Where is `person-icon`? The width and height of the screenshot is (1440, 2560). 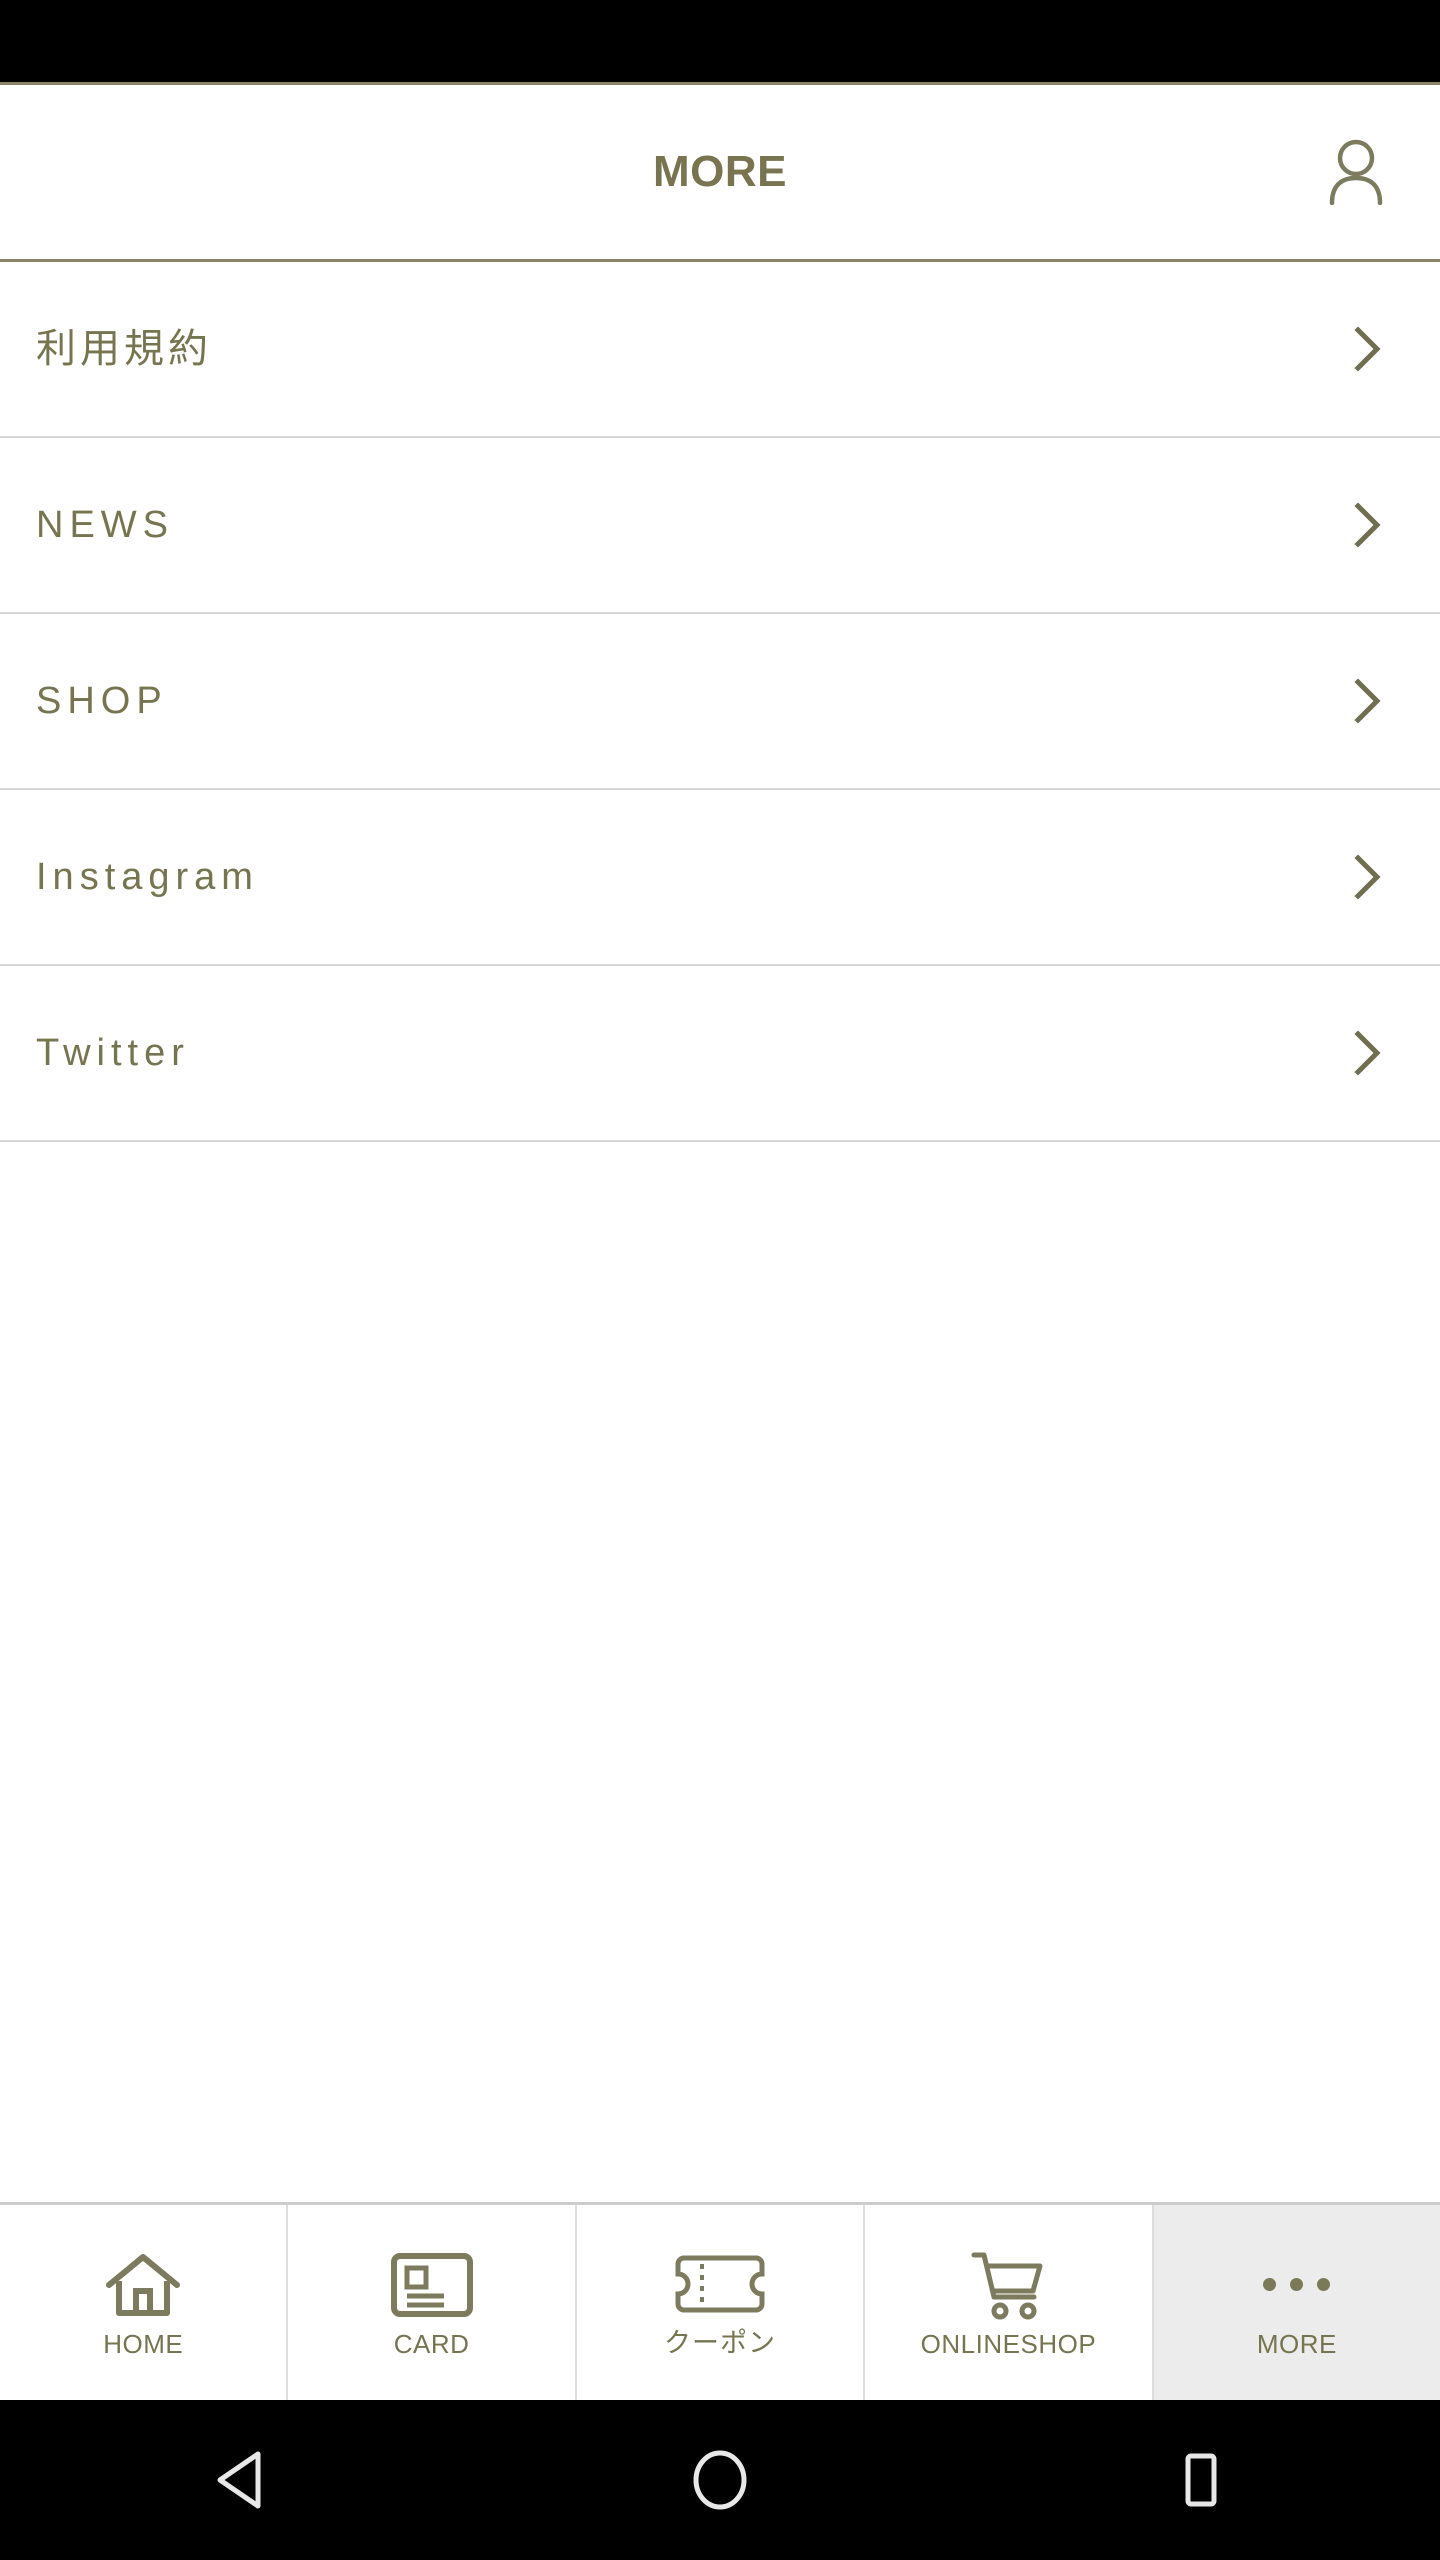 person-icon is located at coordinates (1356, 172).